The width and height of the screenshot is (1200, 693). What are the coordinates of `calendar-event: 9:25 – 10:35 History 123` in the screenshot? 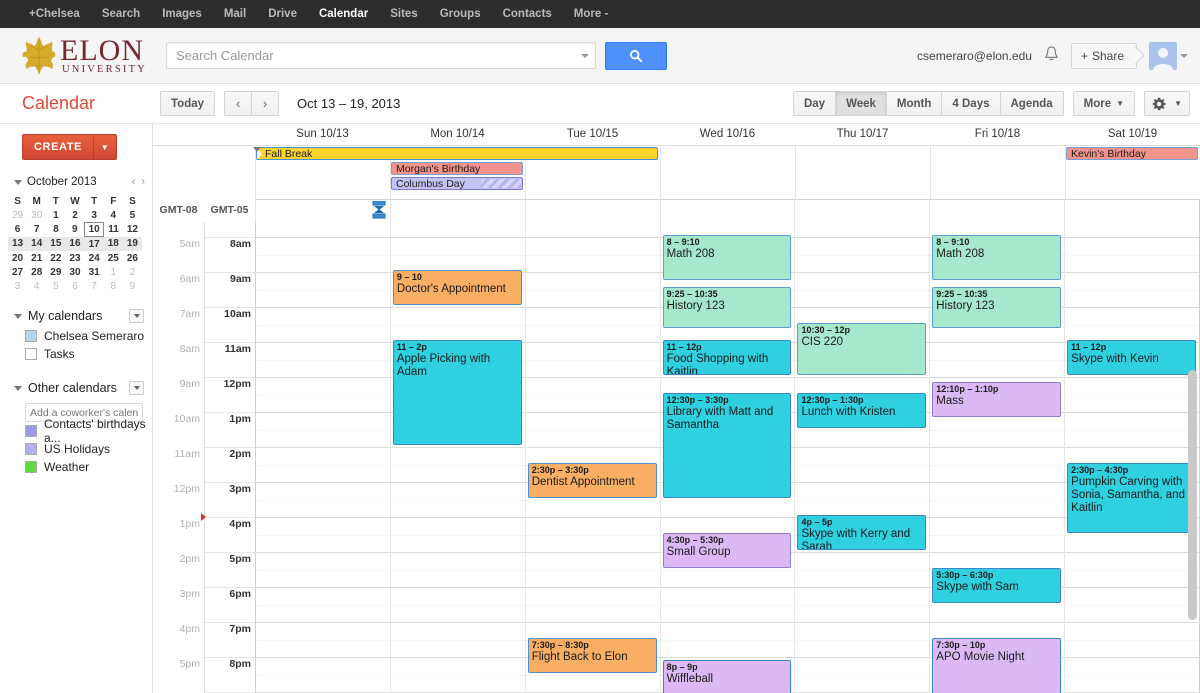 It's located at (727, 307).